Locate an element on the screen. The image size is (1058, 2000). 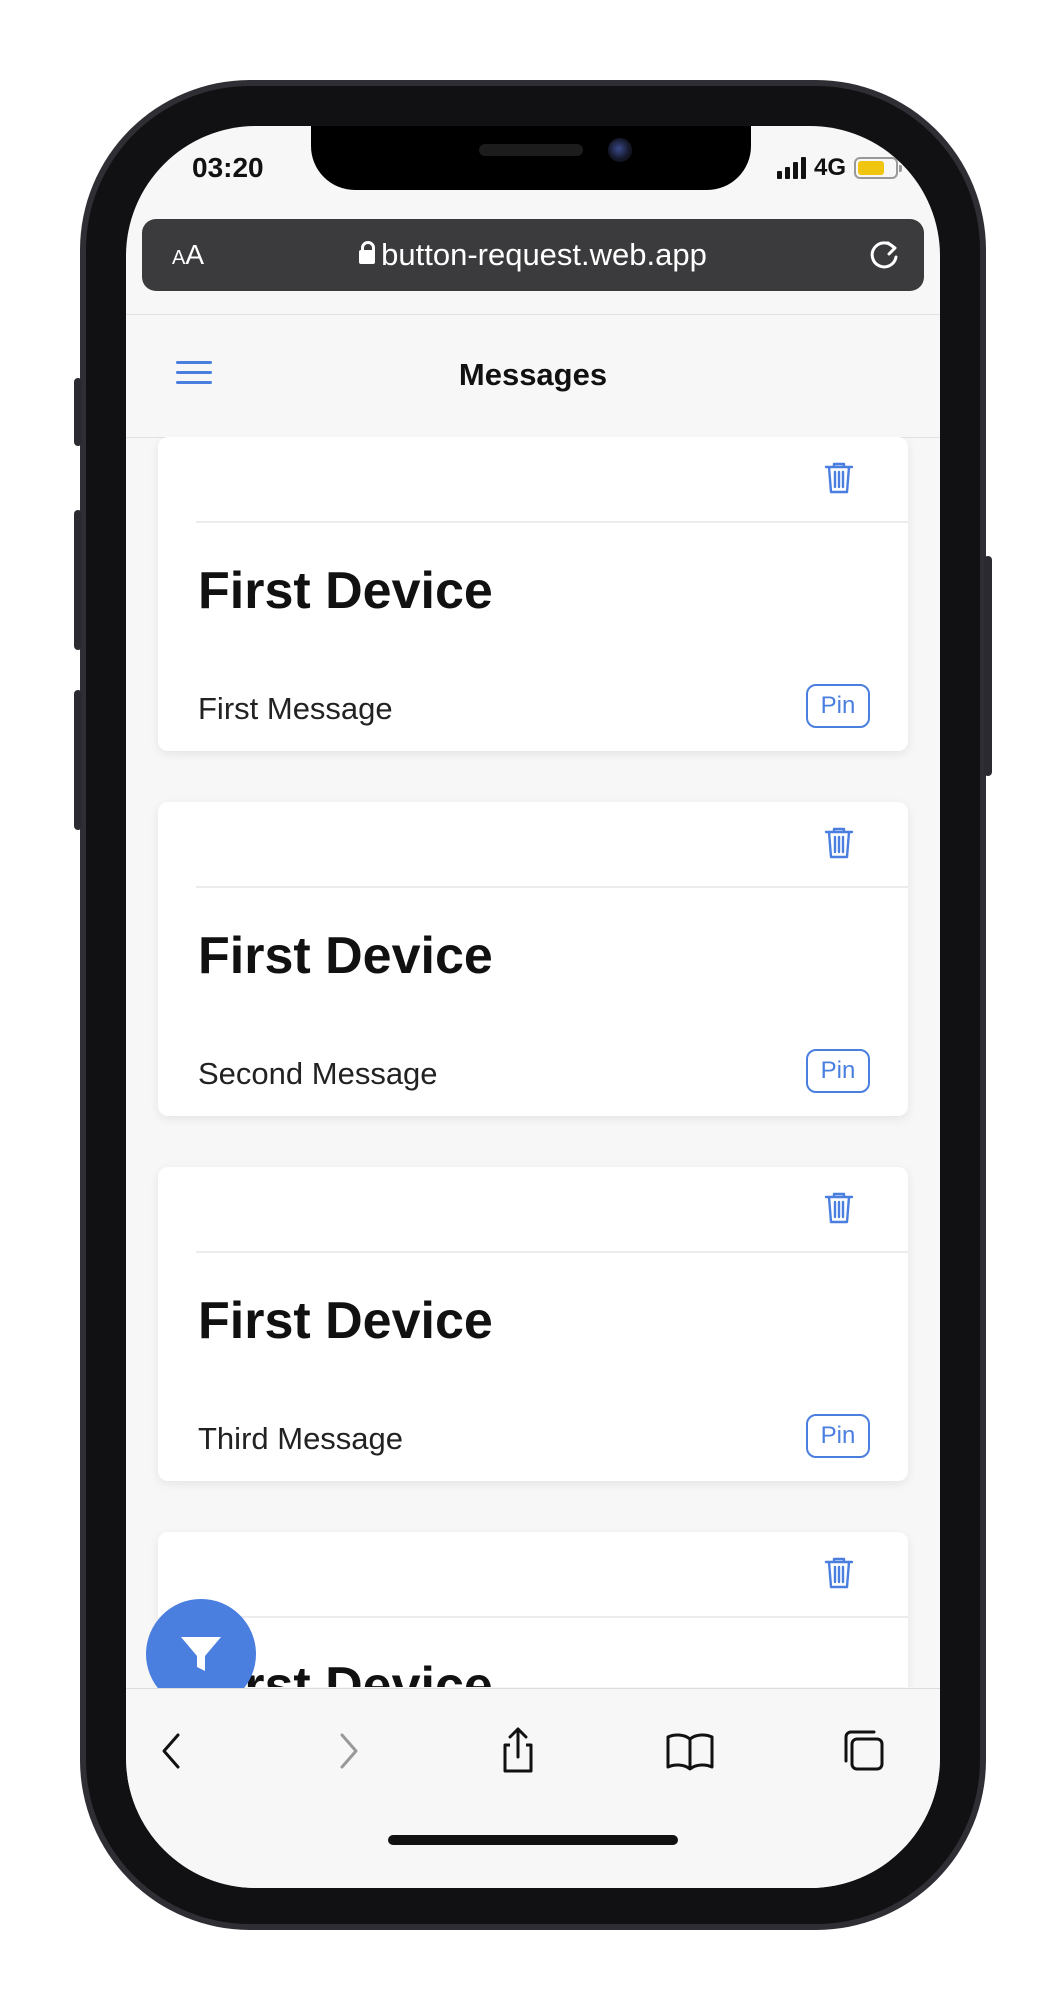
app-header: Messages is located at coordinates (533, 376).